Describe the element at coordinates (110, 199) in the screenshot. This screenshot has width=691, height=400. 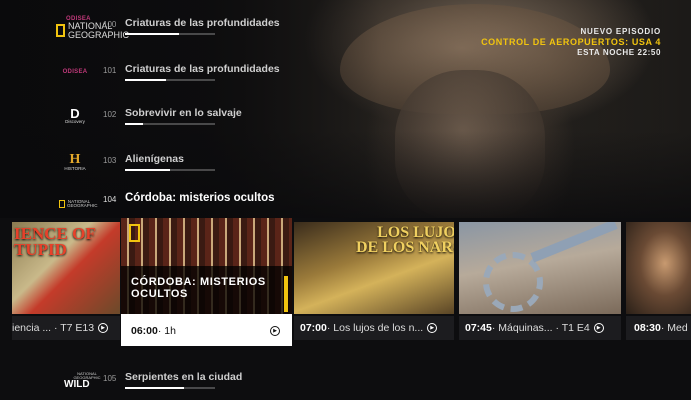
I see `channel-number: 104` at that location.